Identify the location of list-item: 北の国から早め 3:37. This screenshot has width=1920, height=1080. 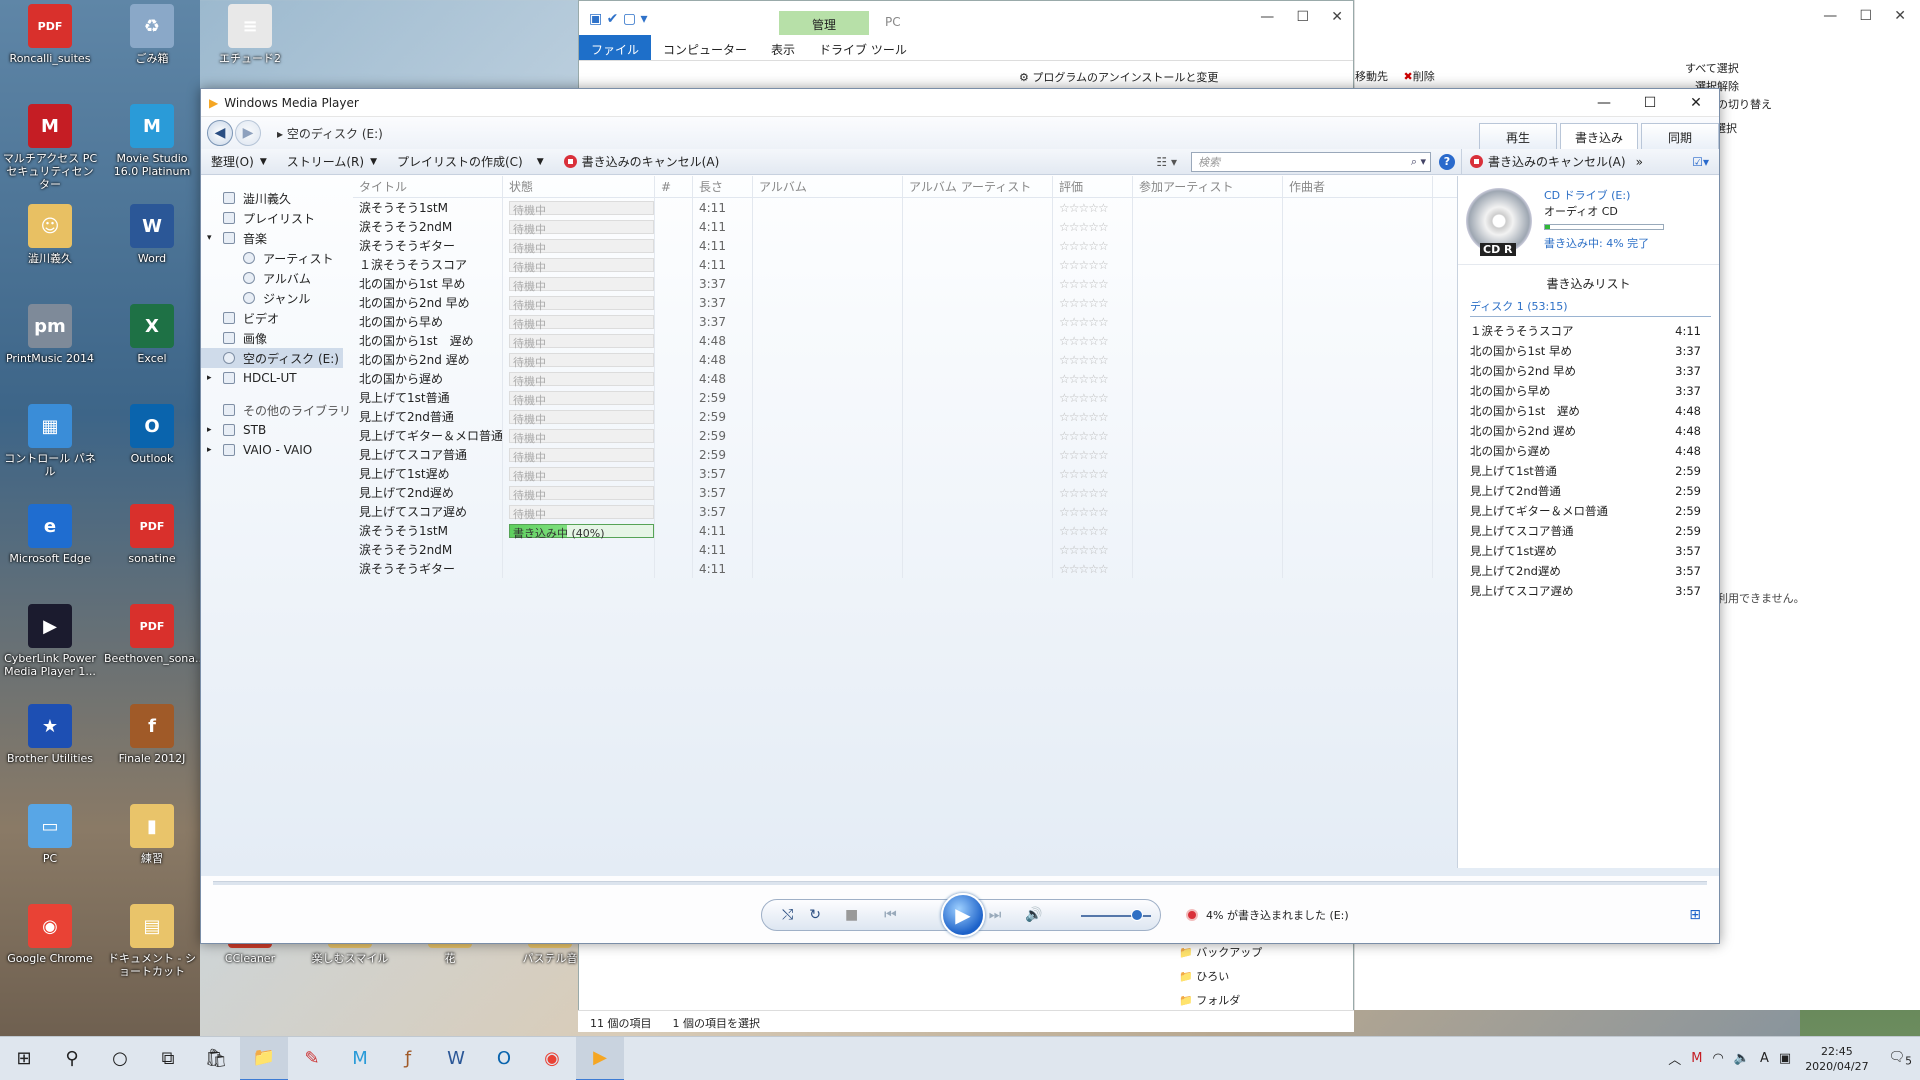
(1588, 391).